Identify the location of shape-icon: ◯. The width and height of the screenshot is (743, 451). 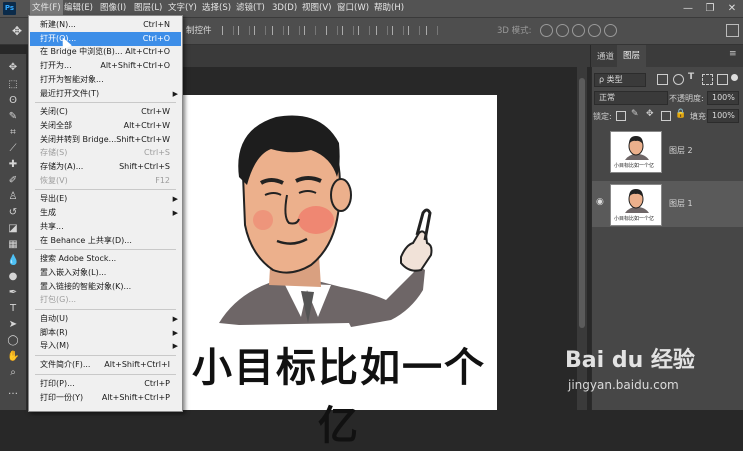
(13, 341).